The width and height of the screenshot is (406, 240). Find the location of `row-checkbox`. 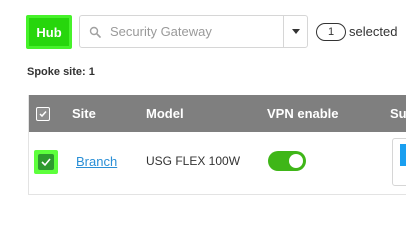

row-checkbox is located at coordinates (46, 162).